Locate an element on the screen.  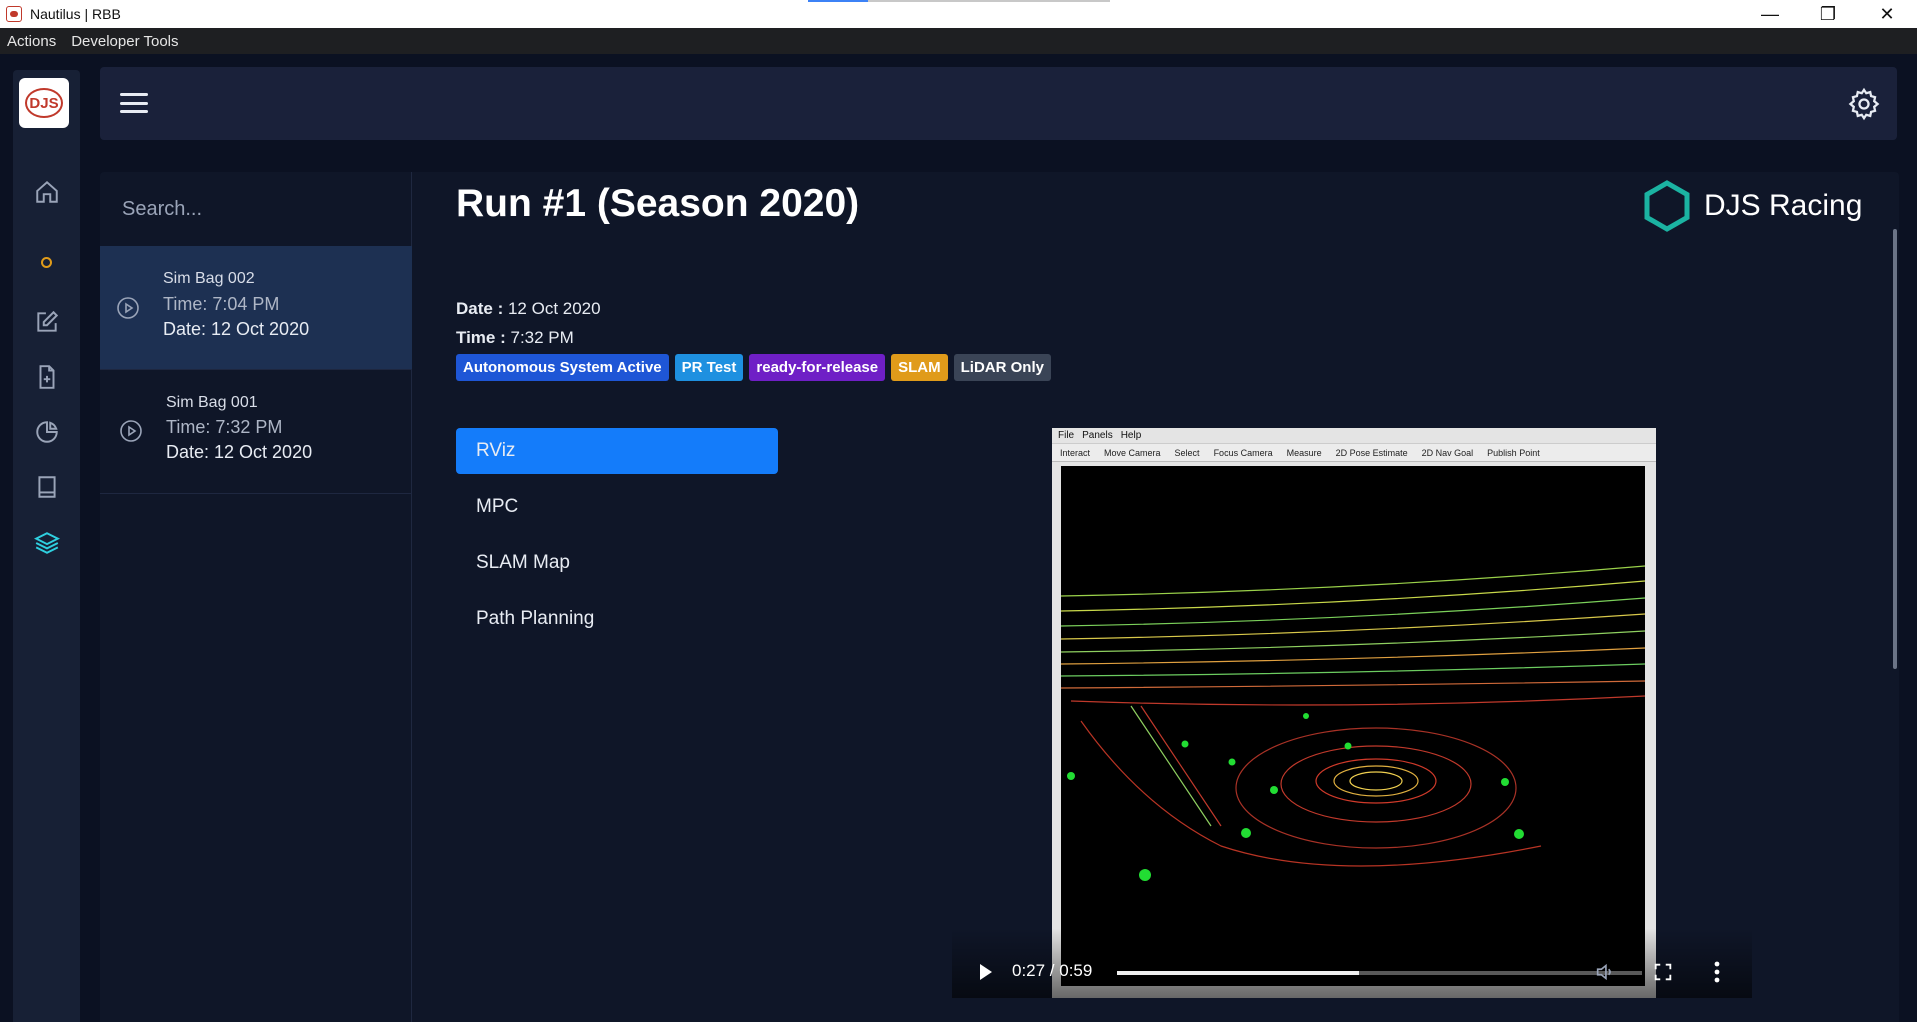
date-label: Date : is located at coordinates (480, 308).